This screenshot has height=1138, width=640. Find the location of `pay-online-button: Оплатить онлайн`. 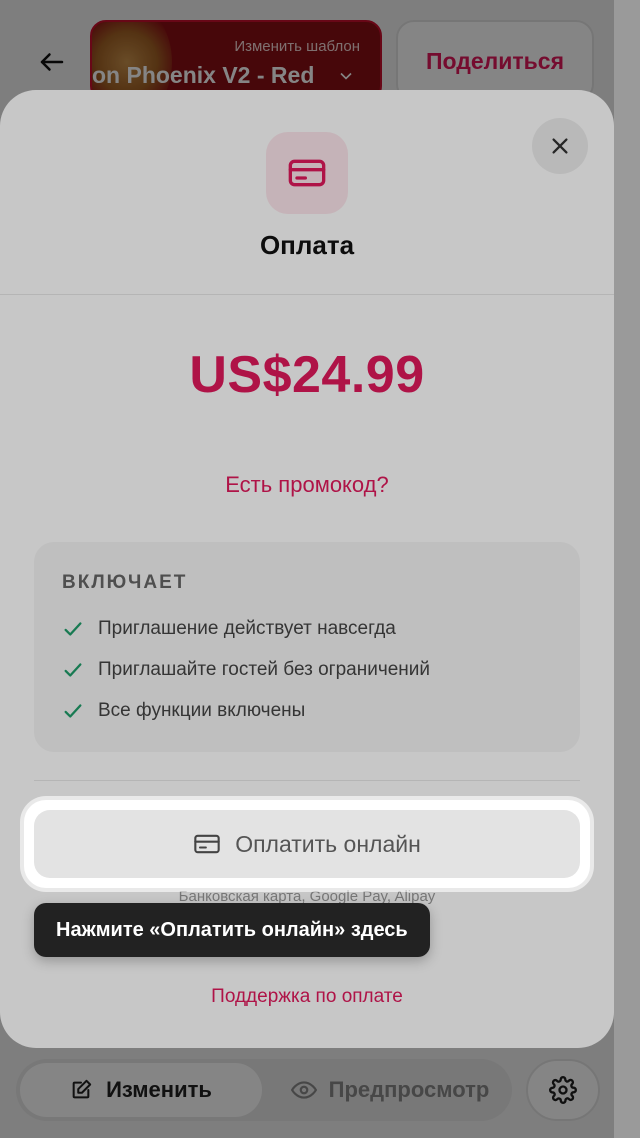

pay-online-button: Оплатить онлайн is located at coordinates (307, 844).